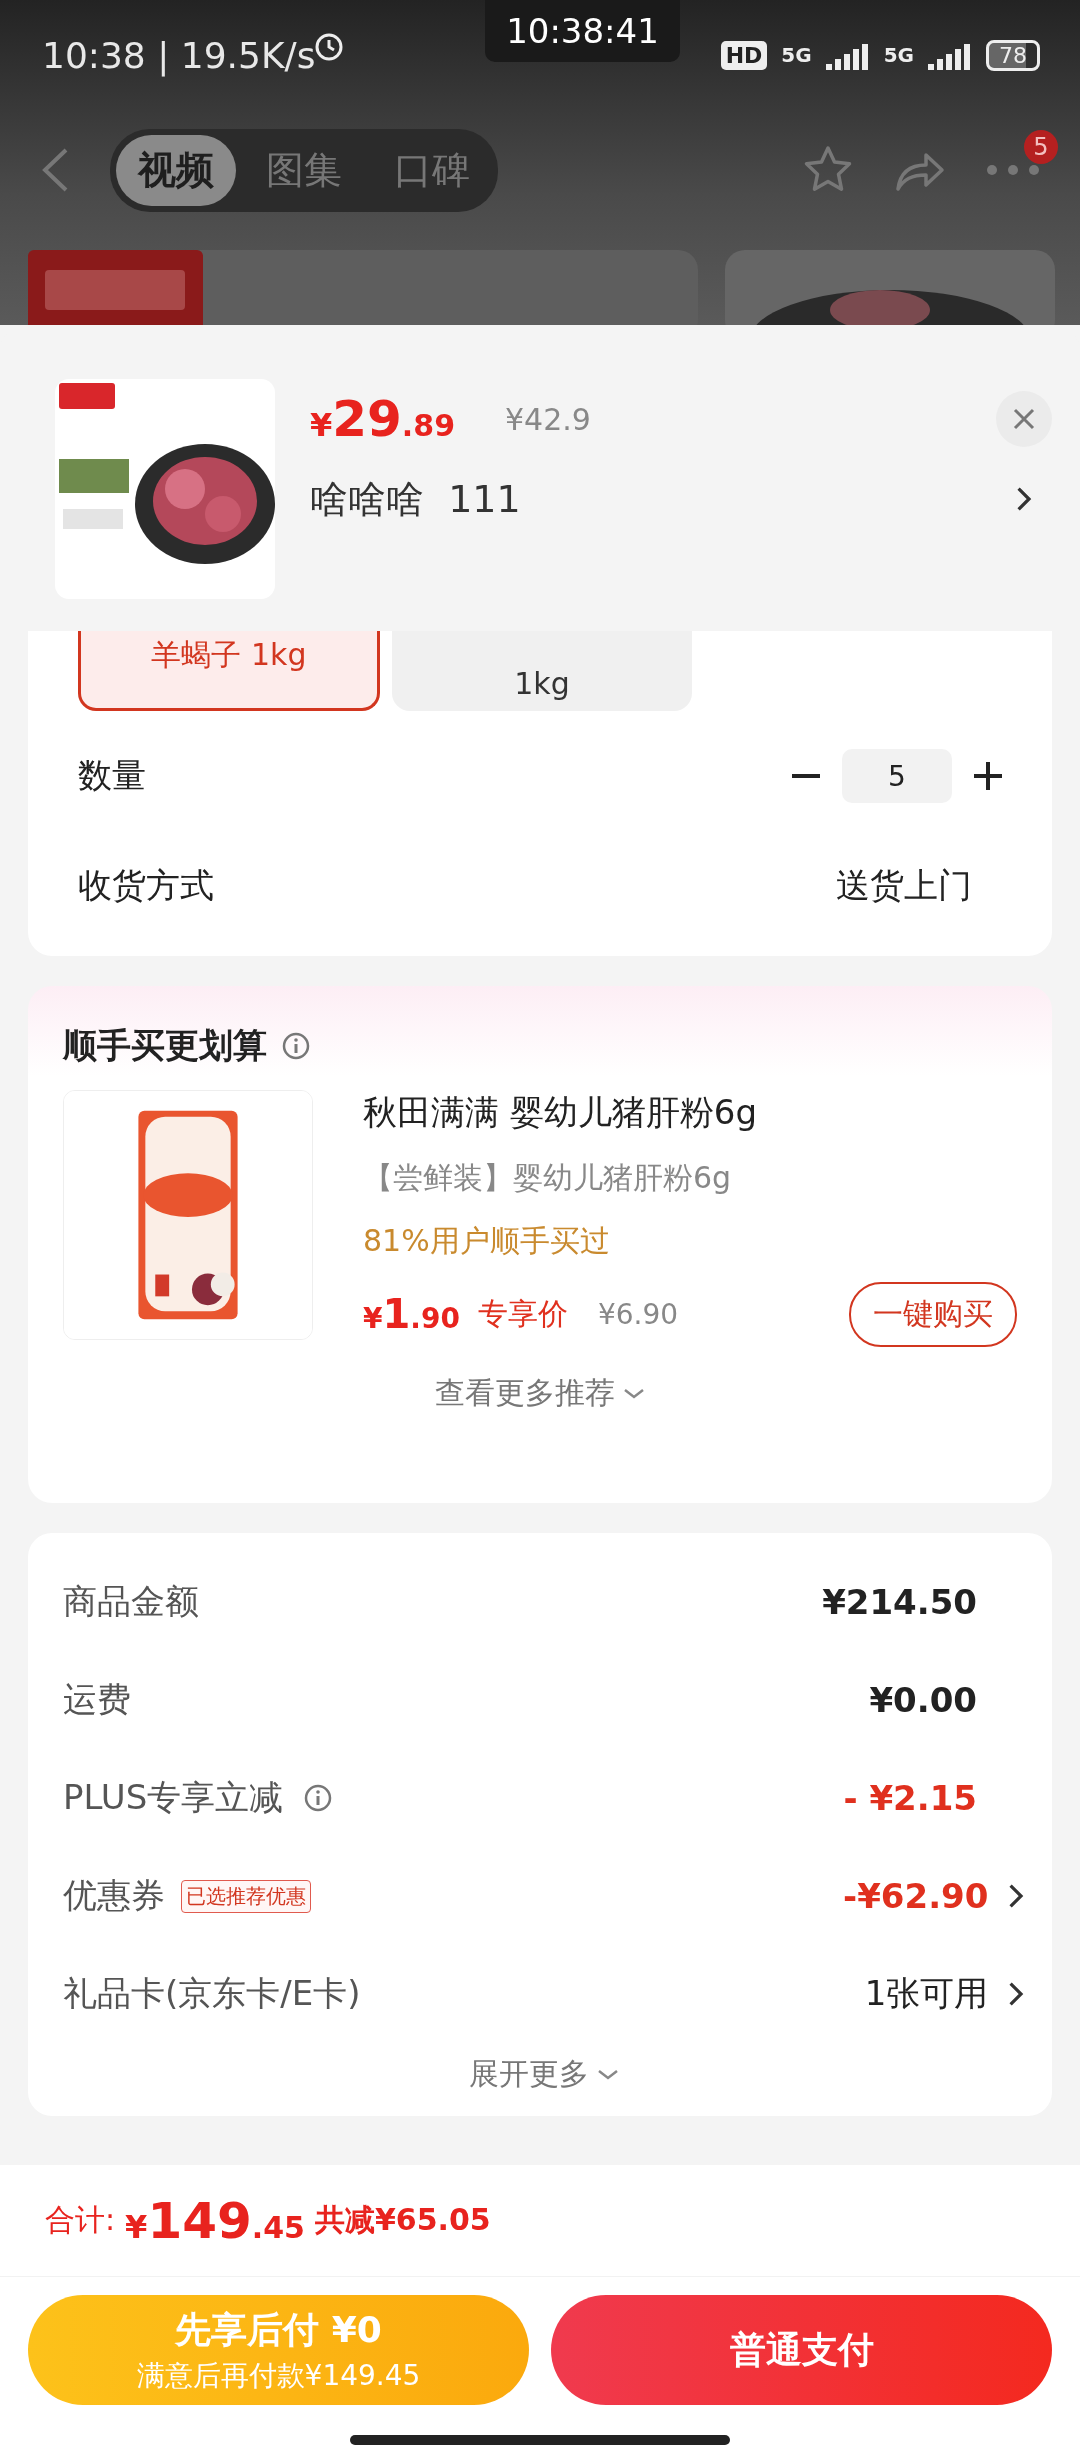 This screenshot has width=1080, height=2460. Describe the element at coordinates (176, 170) in the screenshot. I see `tab: 视频` at that location.